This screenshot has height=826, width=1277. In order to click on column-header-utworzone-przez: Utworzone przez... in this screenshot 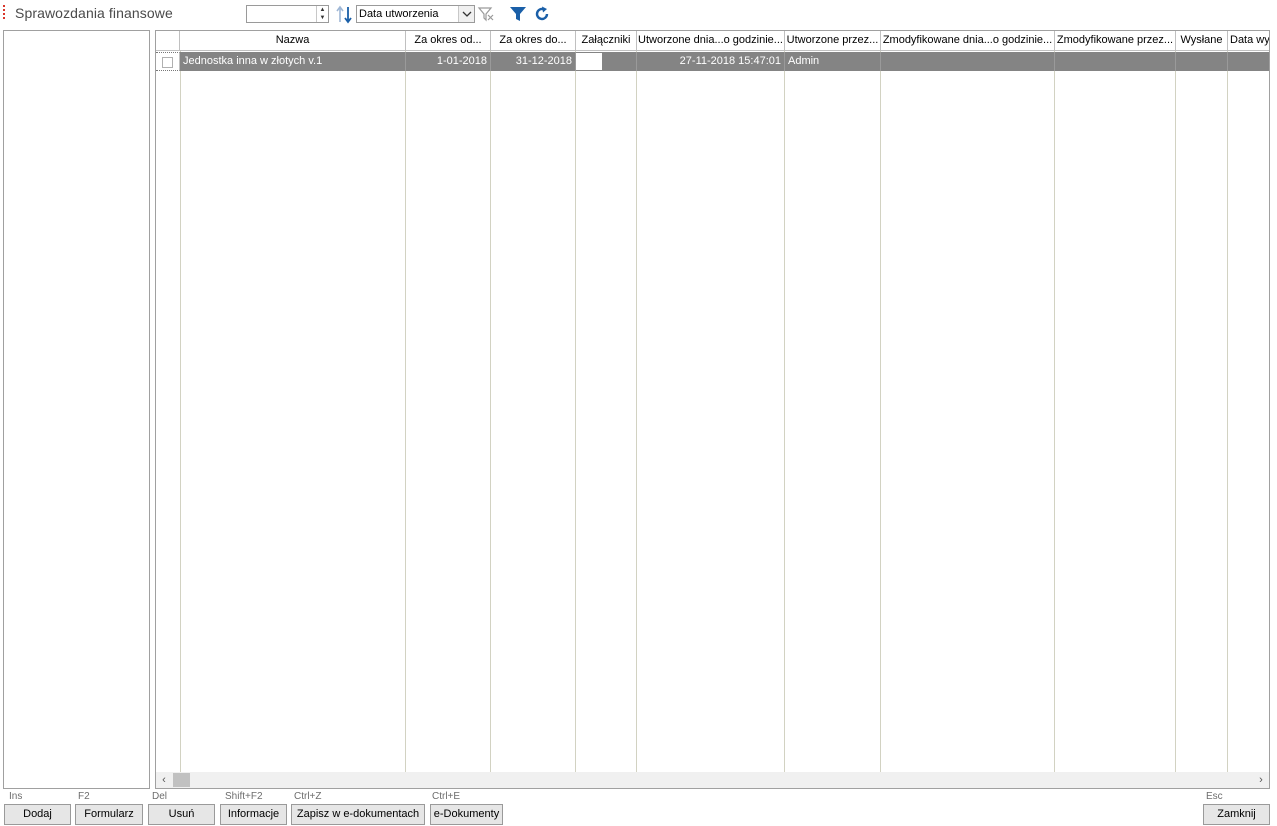, I will do `click(833, 41)`.